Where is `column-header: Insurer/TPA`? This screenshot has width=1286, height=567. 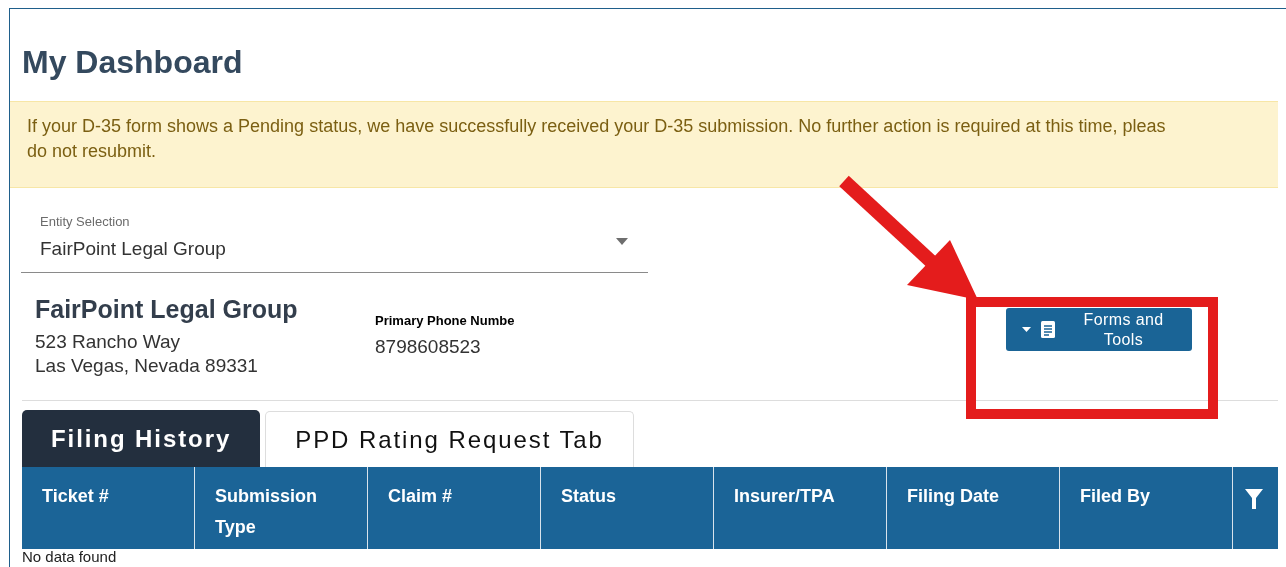
column-header: Insurer/TPA is located at coordinates (785, 496).